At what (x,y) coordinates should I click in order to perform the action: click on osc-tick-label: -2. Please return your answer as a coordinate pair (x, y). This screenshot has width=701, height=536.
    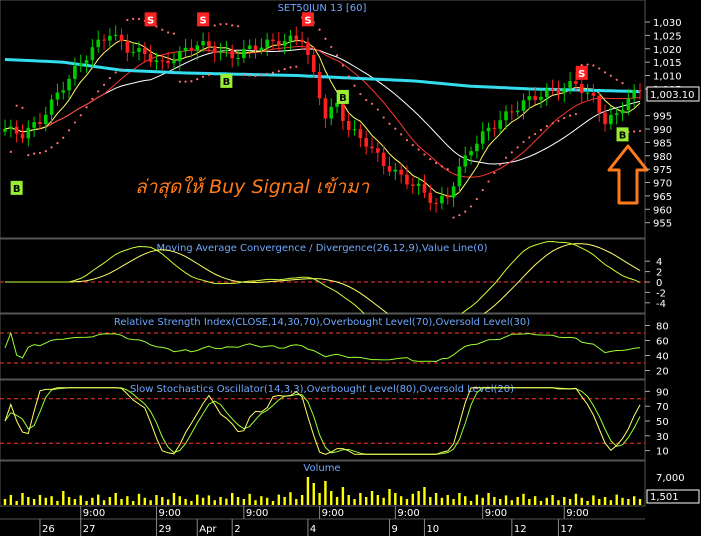
    Looking at the image, I should click on (661, 293).